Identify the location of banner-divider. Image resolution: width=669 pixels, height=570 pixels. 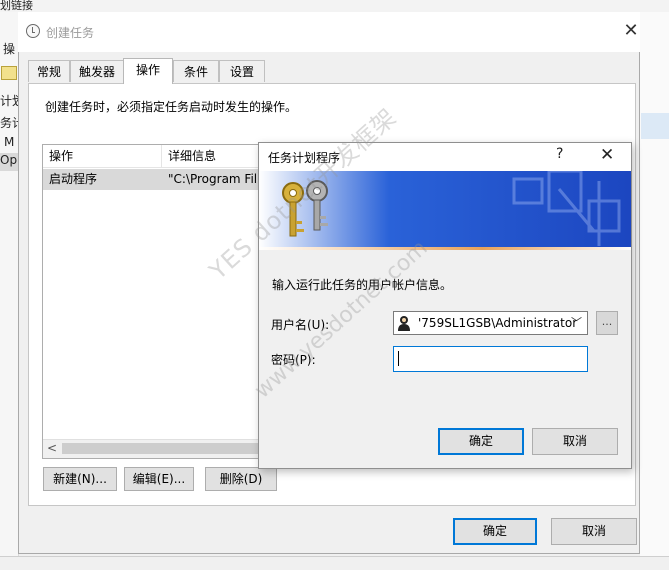
(445, 248).